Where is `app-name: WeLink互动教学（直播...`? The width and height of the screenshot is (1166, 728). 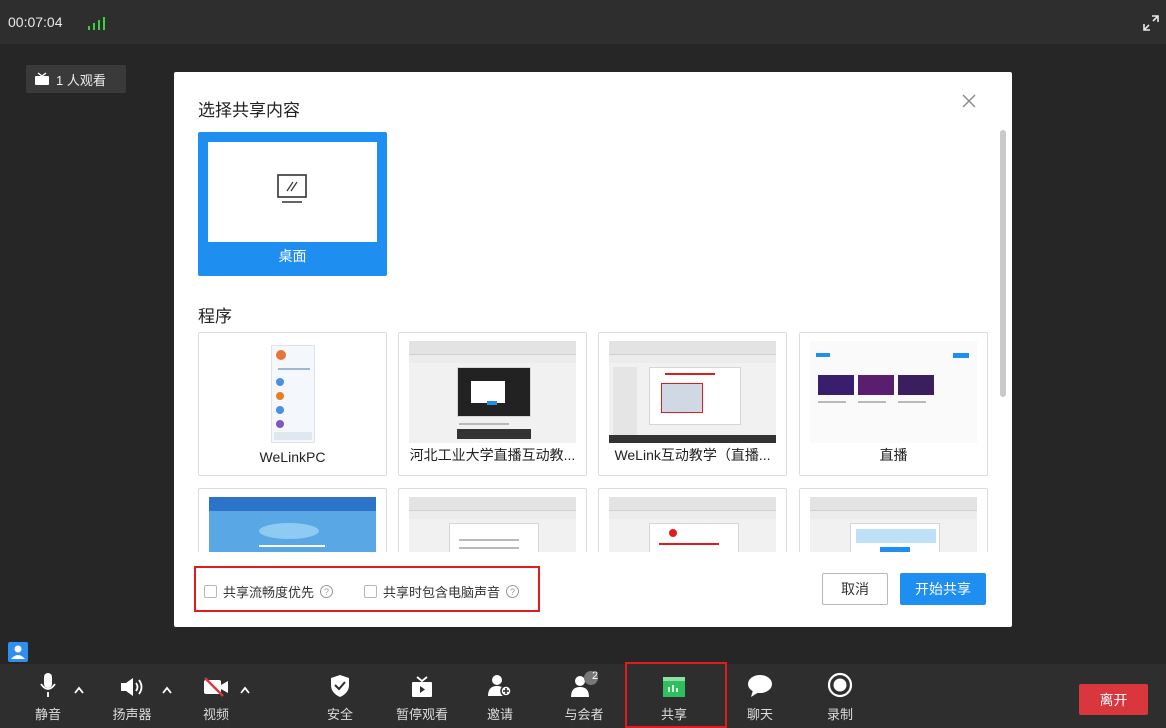 app-name: WeLink互动教学（直播... is located at coordinates (692, 455).